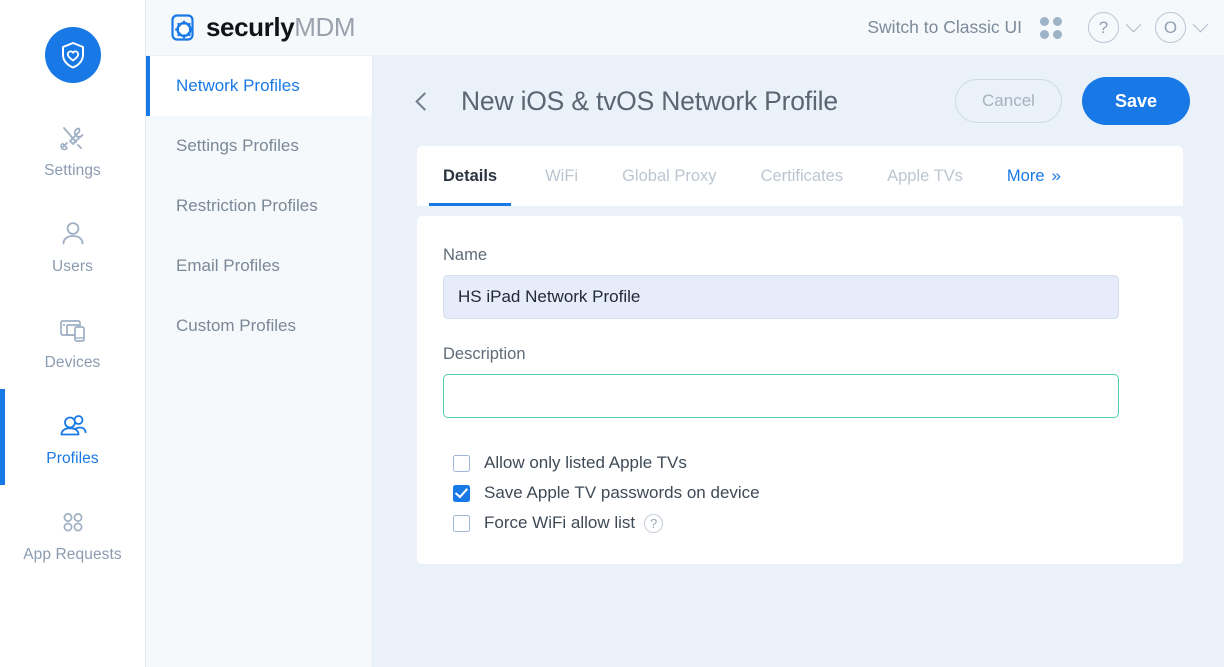  I want to click on tab-more-label: More, so click(1025, 175).